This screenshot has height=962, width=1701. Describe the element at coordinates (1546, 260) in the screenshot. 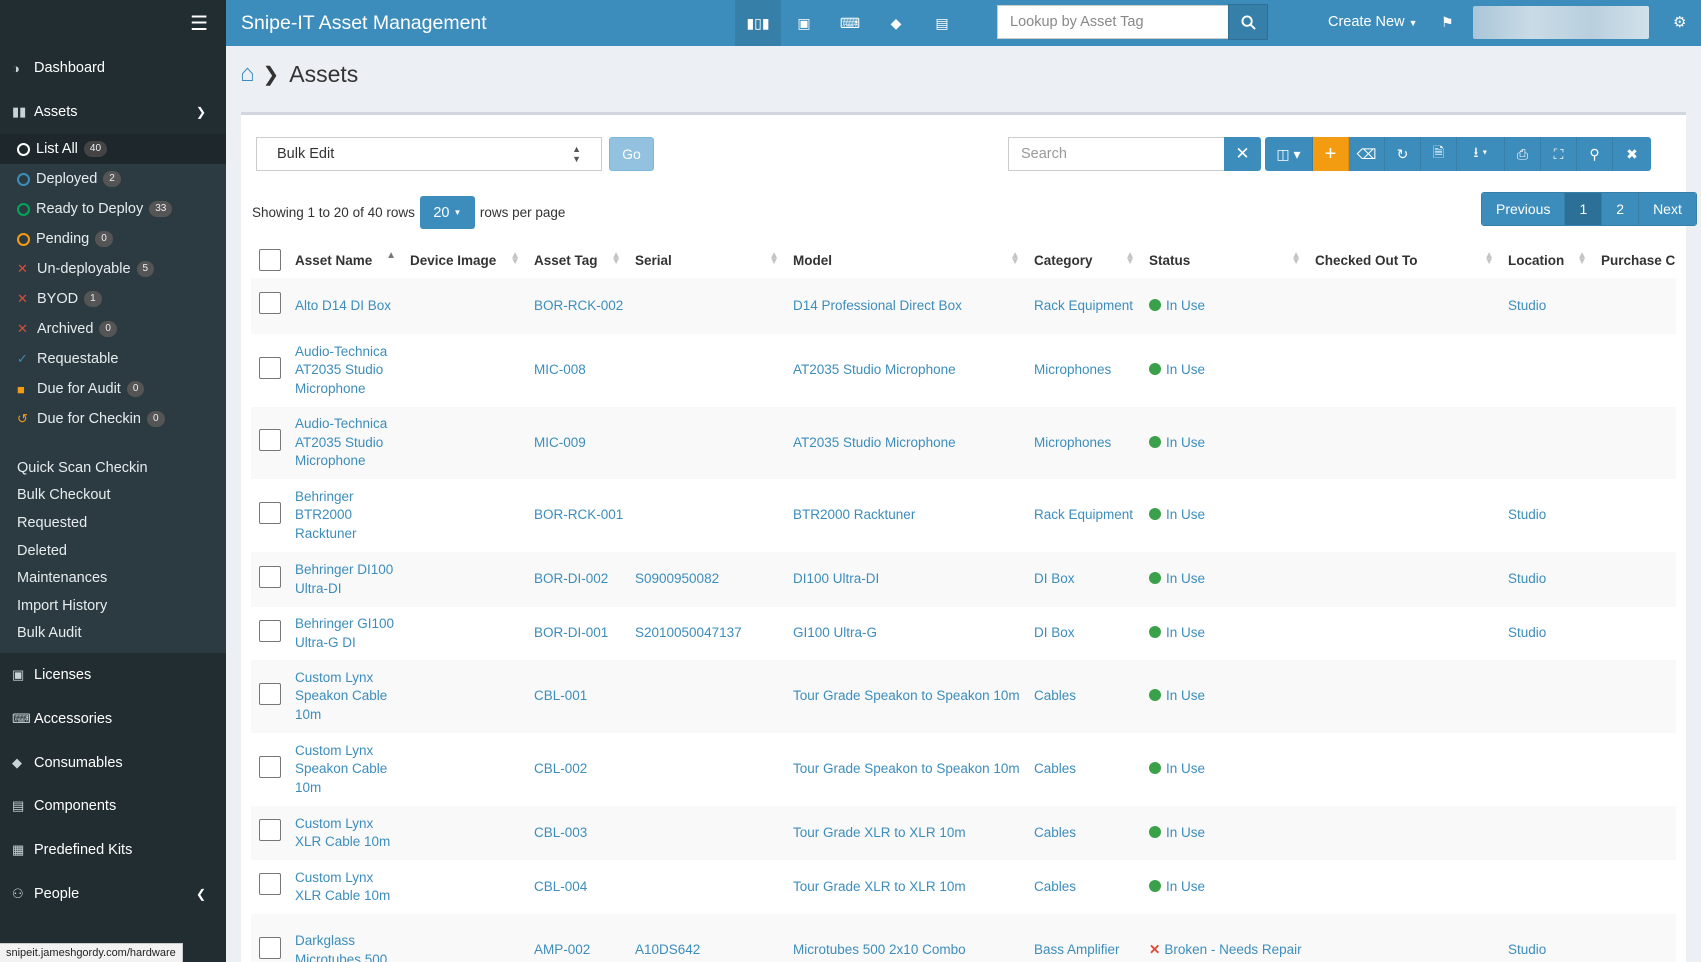

I see `column-header-location: Location ▲ ▼` at that location.